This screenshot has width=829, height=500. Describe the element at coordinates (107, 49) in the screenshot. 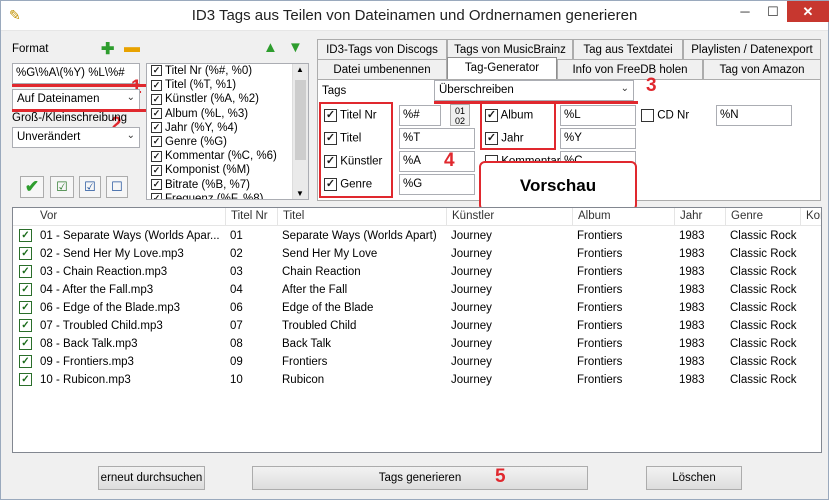

I see `add-format-icon: ✚` at that location.